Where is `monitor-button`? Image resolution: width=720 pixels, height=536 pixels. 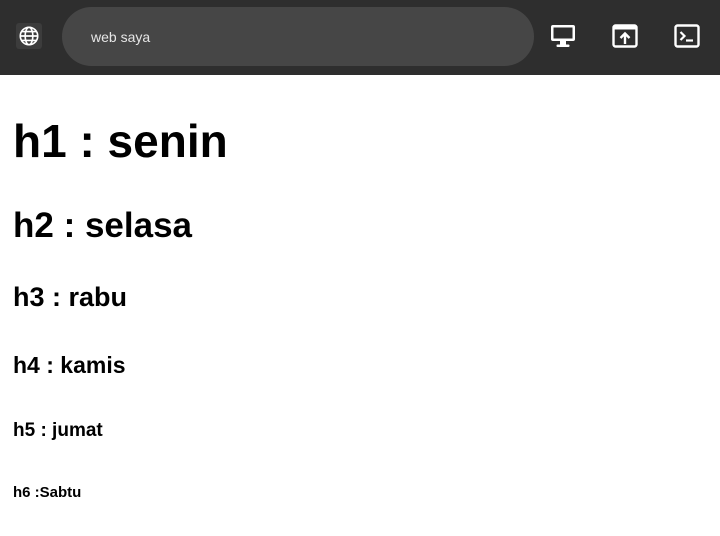 monitor-button is located at coordinates (563, 36).